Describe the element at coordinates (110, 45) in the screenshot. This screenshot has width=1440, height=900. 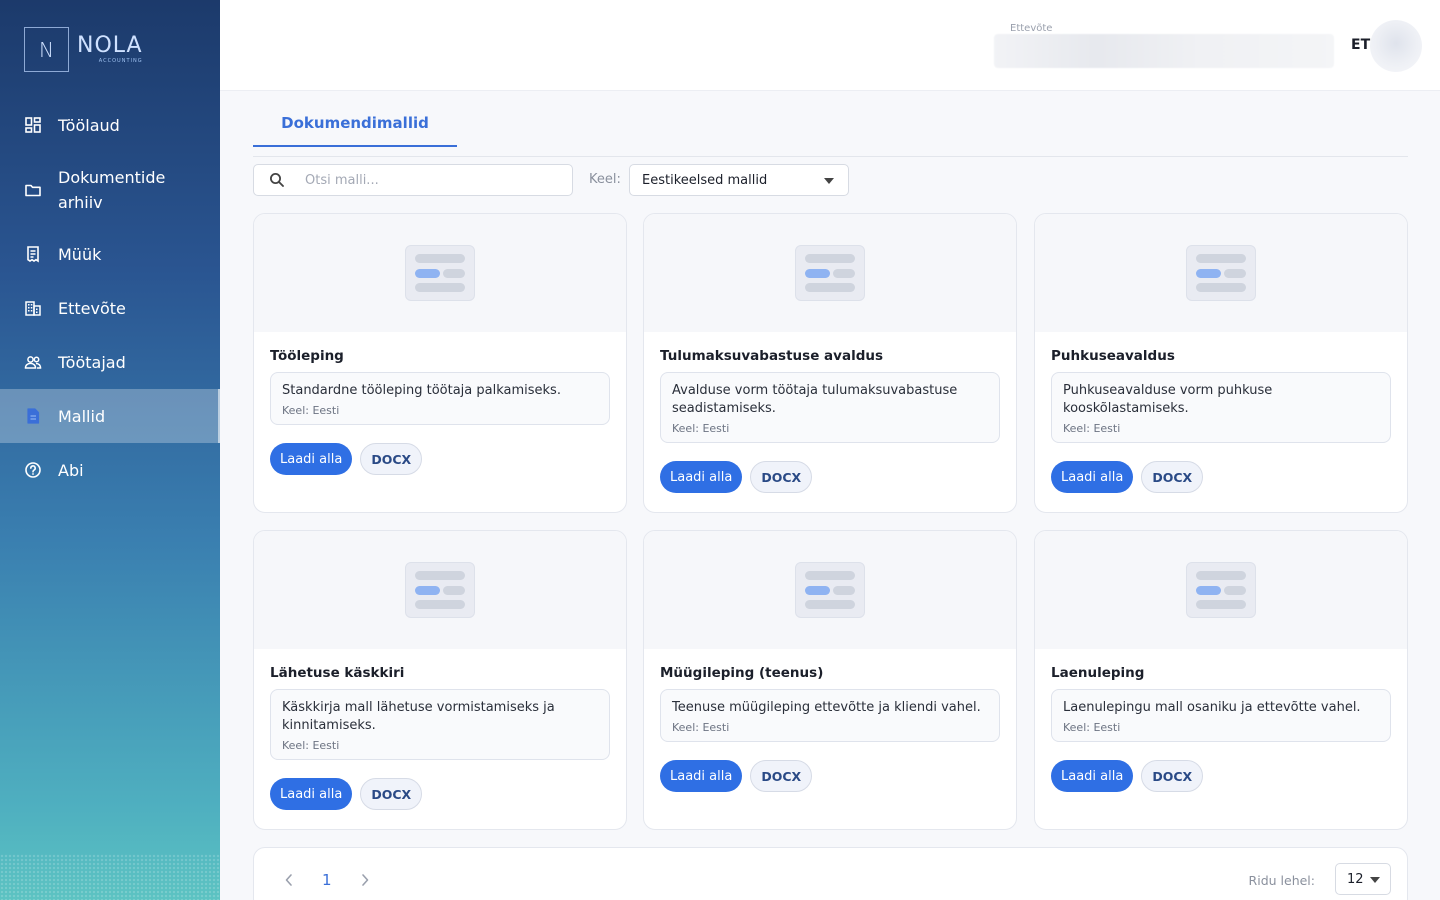
I see `logo-name: NOLA` at that location.